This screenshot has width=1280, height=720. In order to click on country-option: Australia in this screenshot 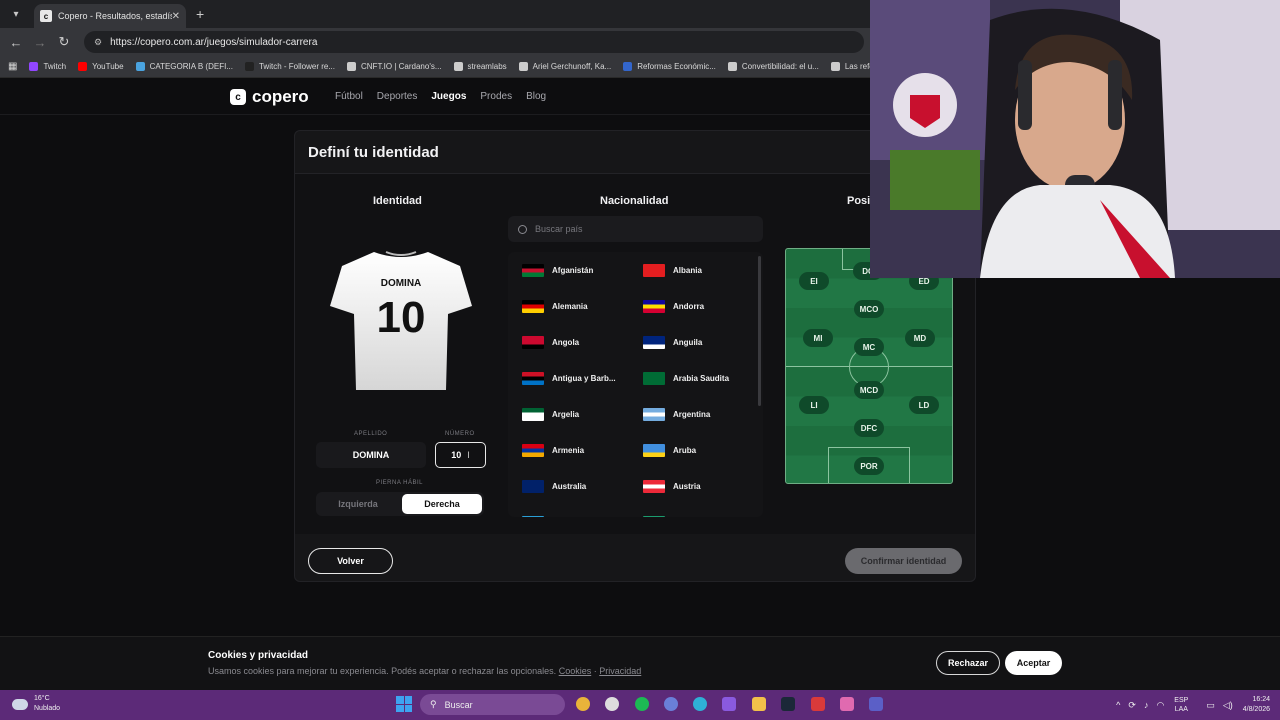, I will do `click(554, 486)`.